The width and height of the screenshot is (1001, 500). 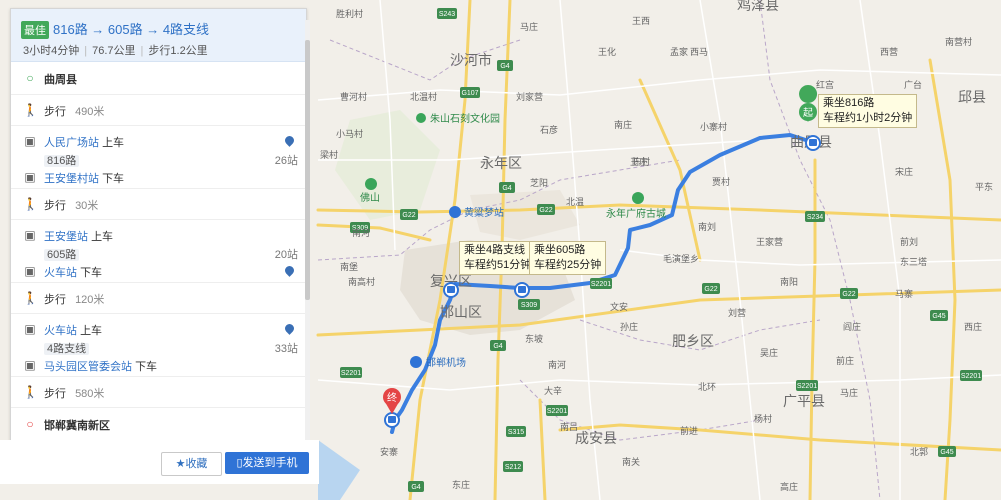 What do you see at coordinates (60, 273) in the screenshot?
I see `alight-station: 火车站` at bounding box center [60, 273].